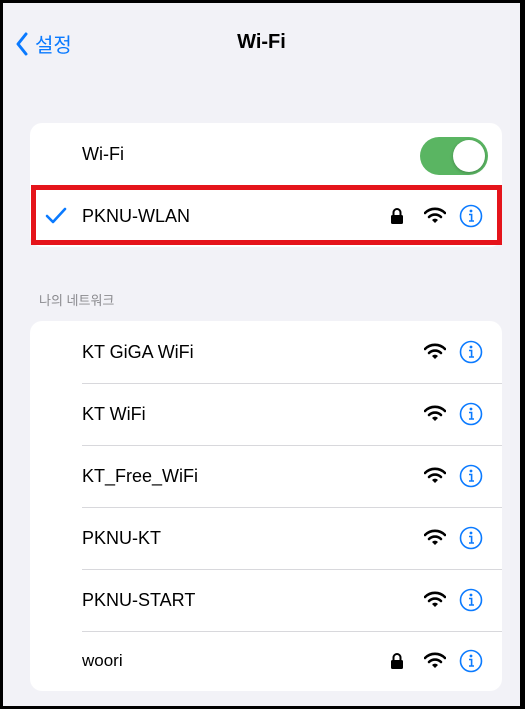 The height and width of the screenshot is (709, 525). Describe the element at coordinates (56, 215) in the screenshot. I see `checkmark-icon` at that location.